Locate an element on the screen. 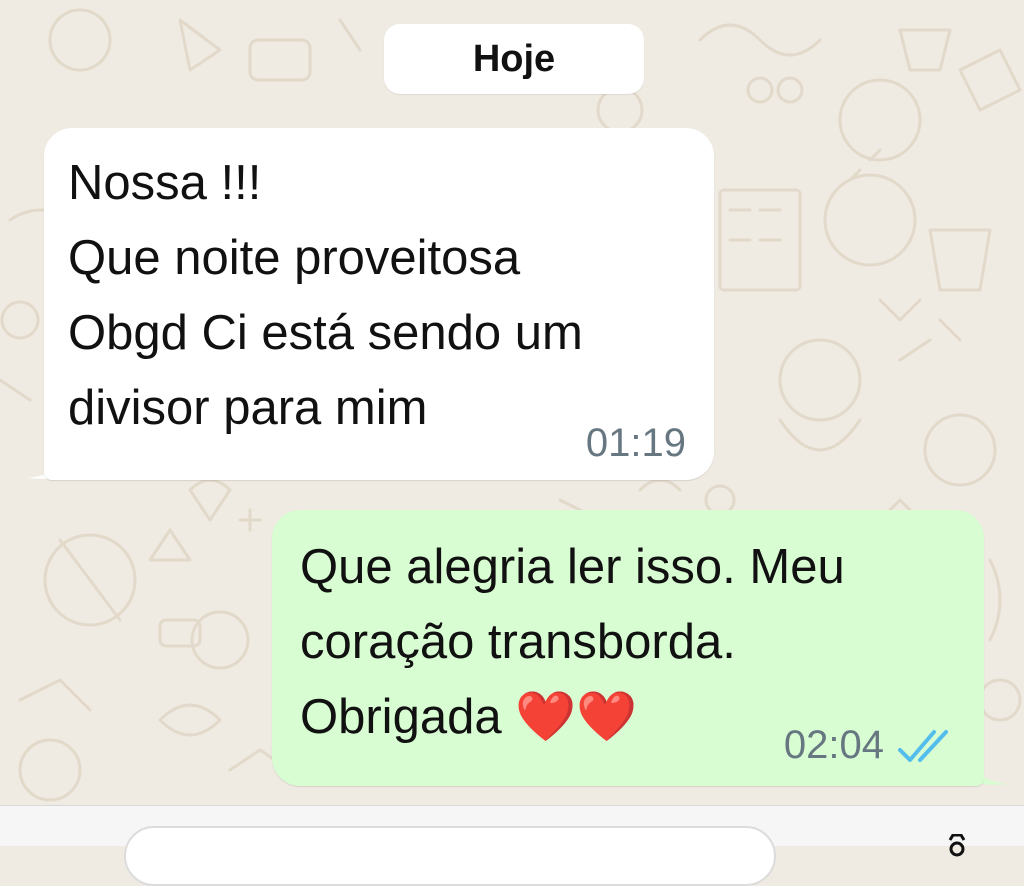  message-composer is located at coordinates (512, 845).